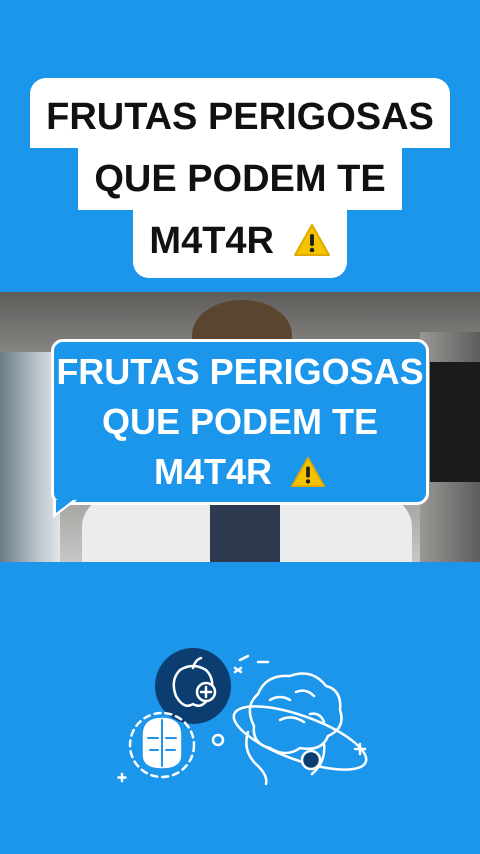  I want to click on brain-fruit-health-illustration, so click(242, 717).